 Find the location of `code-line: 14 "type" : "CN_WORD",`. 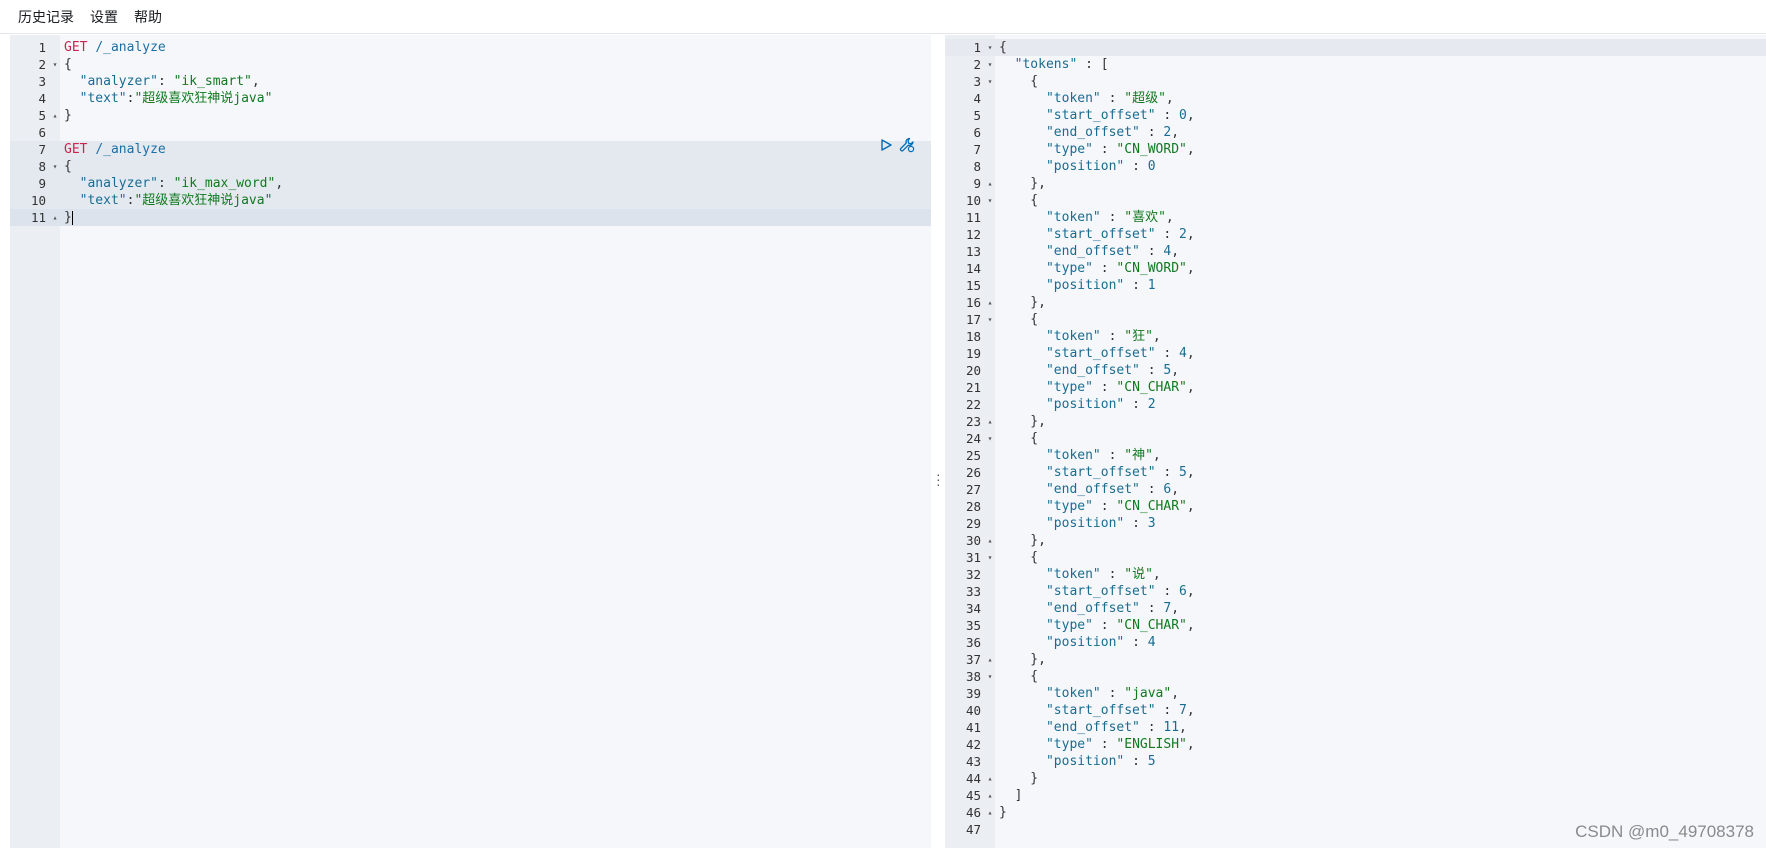

code-line: 14 "type" : "CN_WORD", is located at coordinates (1355, 268).